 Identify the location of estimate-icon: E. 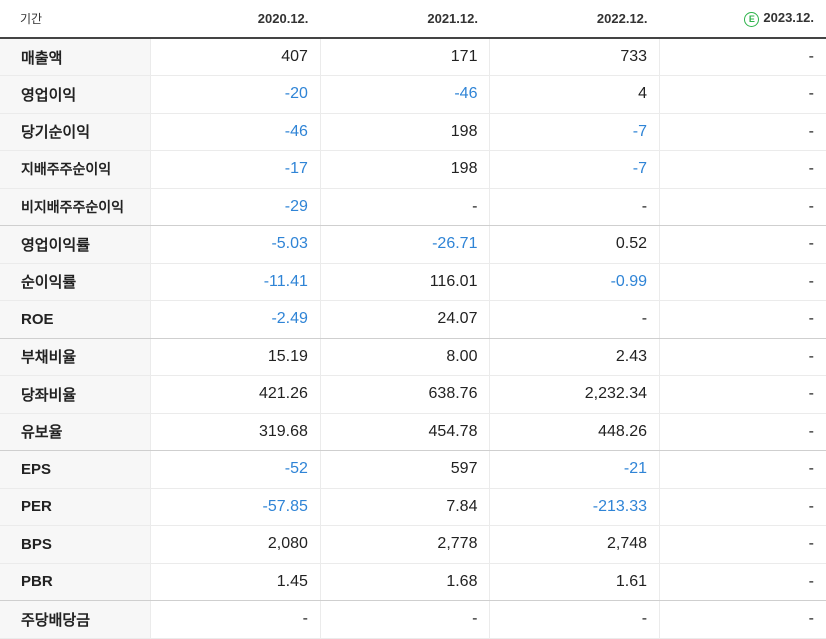
(752, 19).